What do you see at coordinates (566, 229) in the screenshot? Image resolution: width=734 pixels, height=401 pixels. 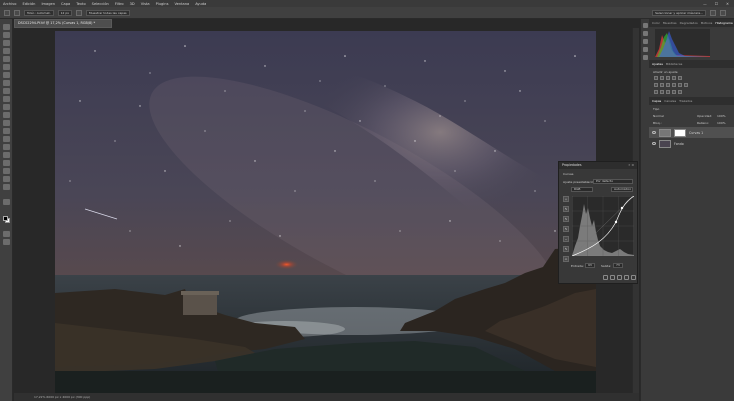 I see `white-point-eyedropper-icon: ✎` at bounding box center [566, 229].